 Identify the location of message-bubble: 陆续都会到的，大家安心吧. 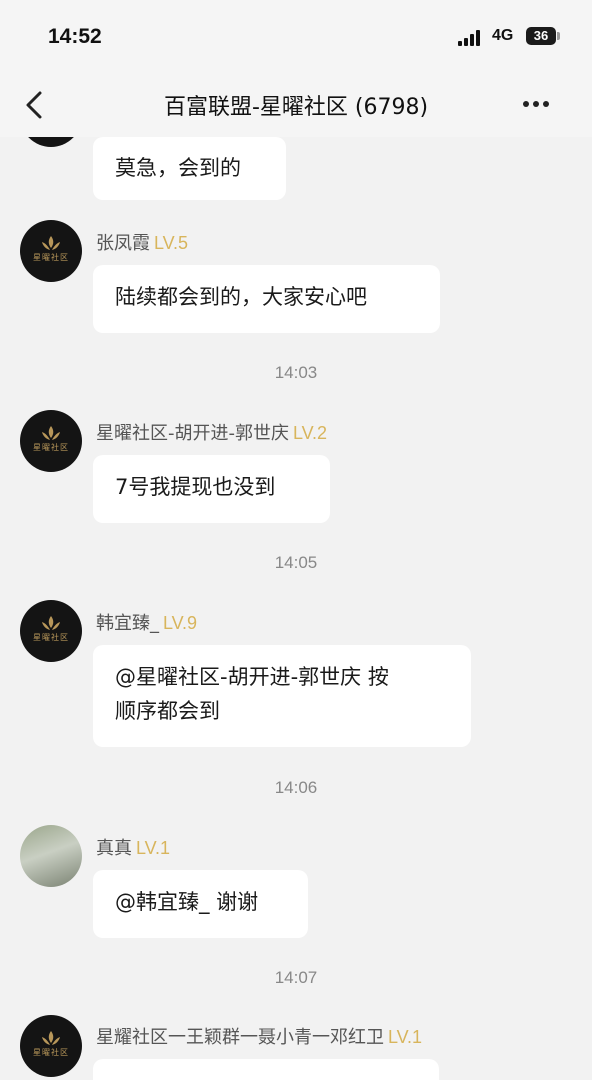
(266, 299).